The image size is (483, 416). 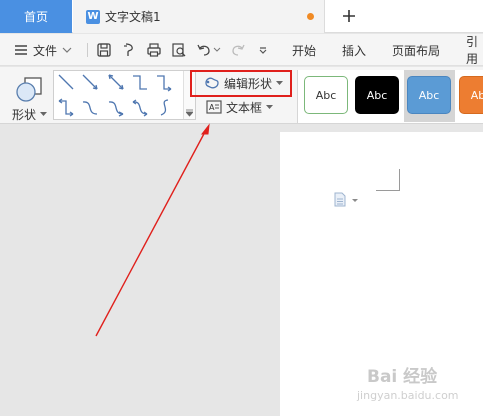 I want to click on unsaved-indicator, so click(x=310, y=16).